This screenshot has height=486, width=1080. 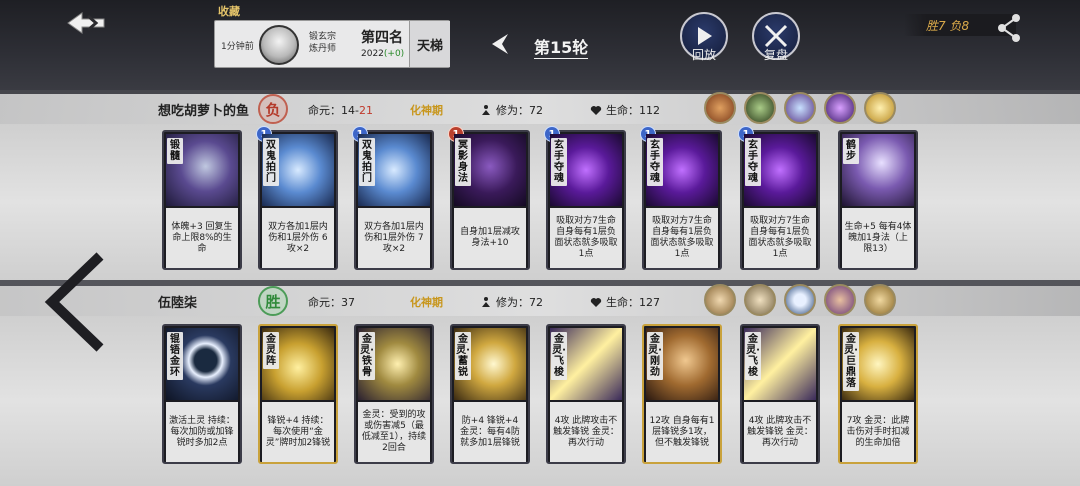 I want to click on player2-life: 命元：37, so click(x=331, y=302).